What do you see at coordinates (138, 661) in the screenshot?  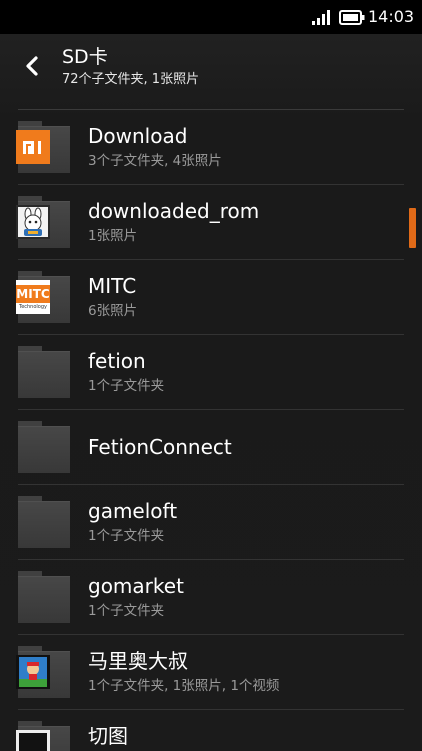 I see `folder-name: 马里奥大叔` at bounding box center [138, 661].